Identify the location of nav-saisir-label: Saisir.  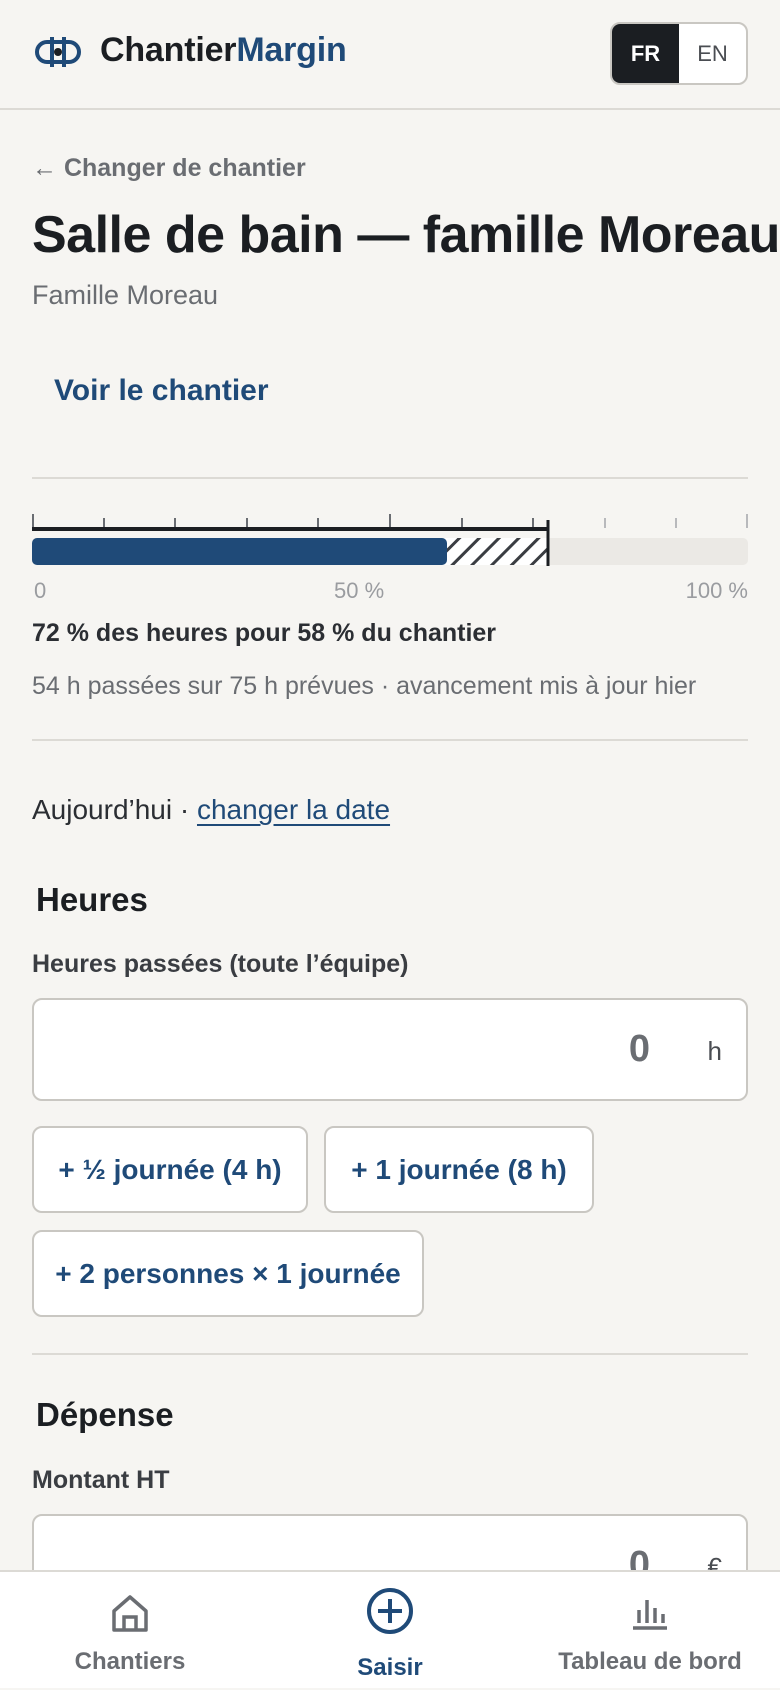
(390, 1667).